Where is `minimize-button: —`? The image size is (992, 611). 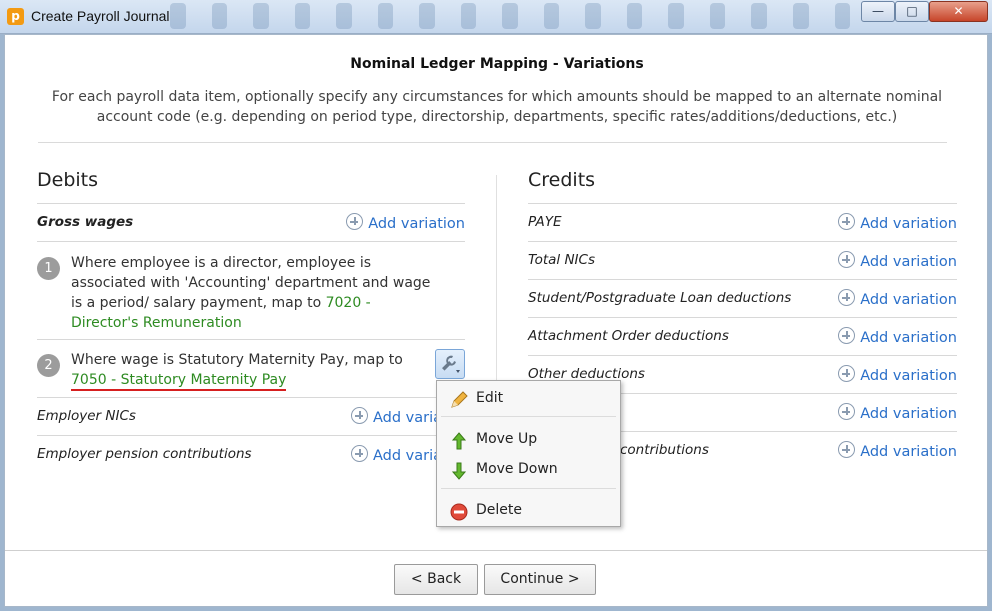
minimize-button: — is located at coordinates (878, 11).